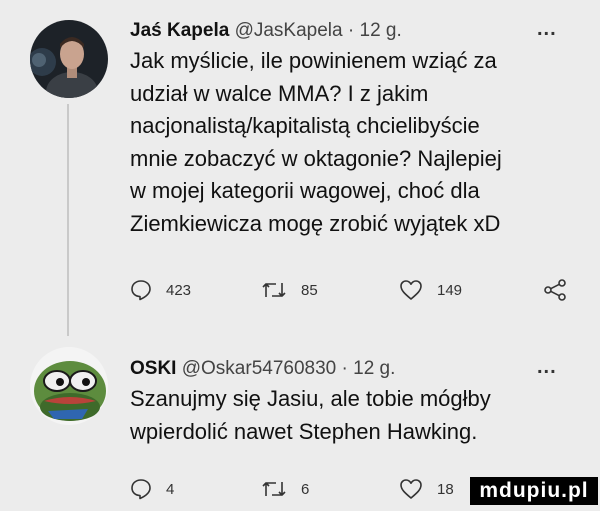 The height and width of the screenshot is (511, 600). I want to click on tweet-text-line: mnie zobaczyć w oktagonie? Najlepiej, so click(316, 158).